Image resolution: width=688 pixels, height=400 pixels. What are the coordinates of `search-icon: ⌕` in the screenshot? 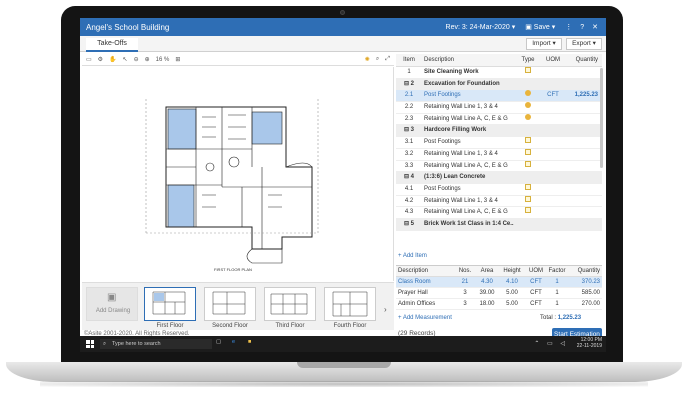 It's located at (377, 59).